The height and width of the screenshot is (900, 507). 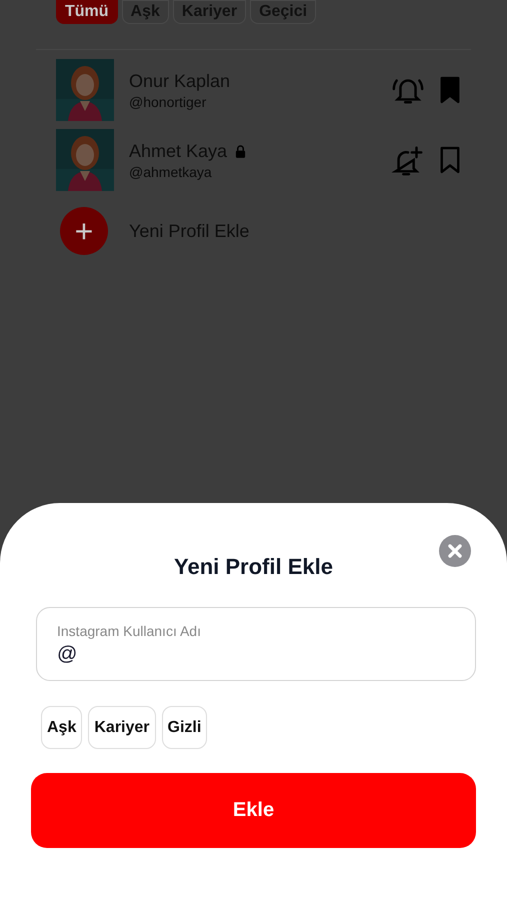 What do you see at coordinates (450, 90) in the screenshot?
I see `bookmark-filled-icon` at bounding box center [450, 90].